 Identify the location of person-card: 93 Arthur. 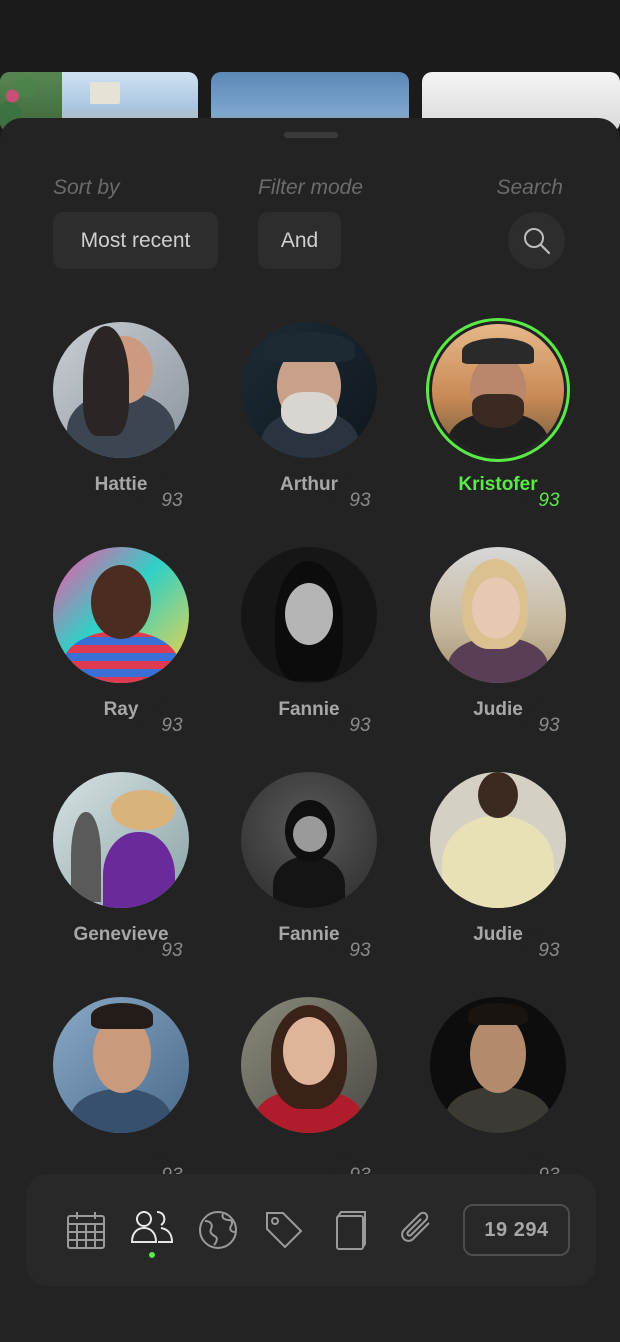
(308, 422).